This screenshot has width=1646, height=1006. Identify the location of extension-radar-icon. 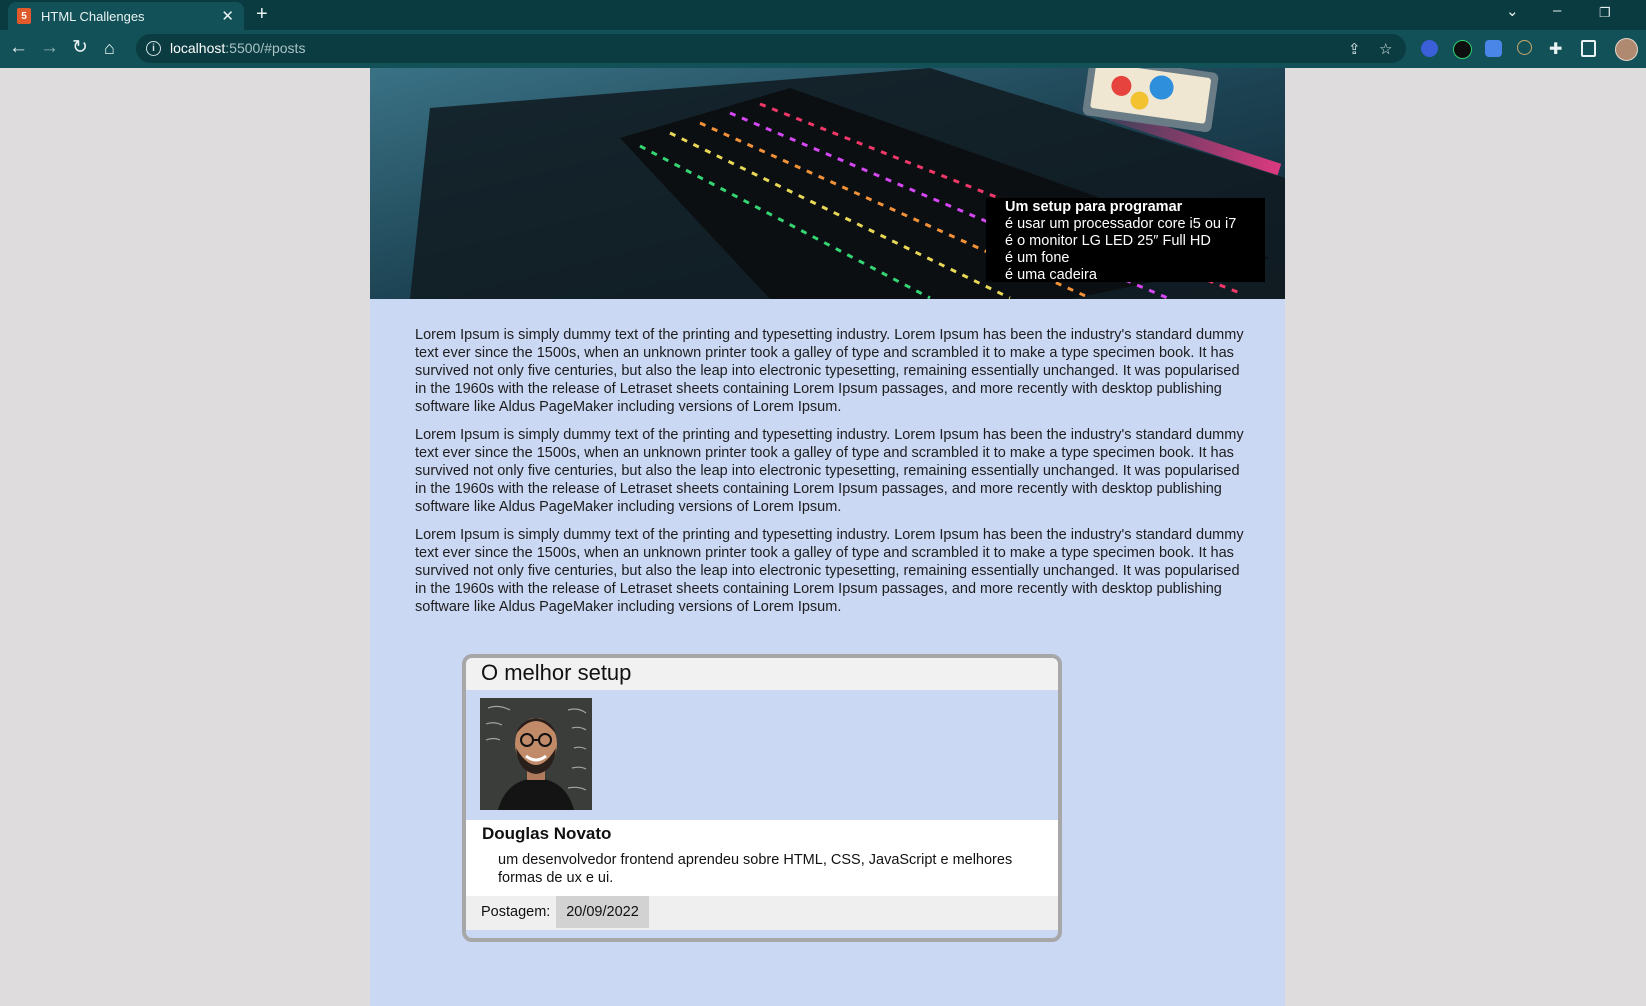
(1524, 47).